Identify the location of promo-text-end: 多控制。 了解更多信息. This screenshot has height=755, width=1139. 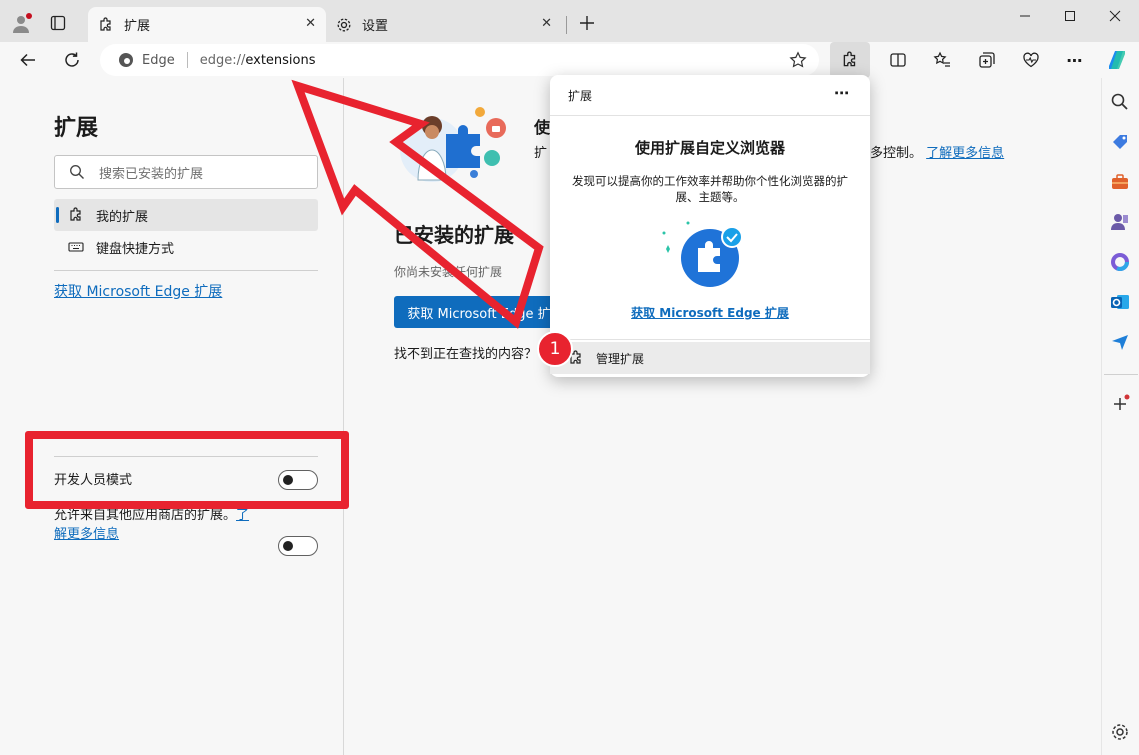
(937, 151).